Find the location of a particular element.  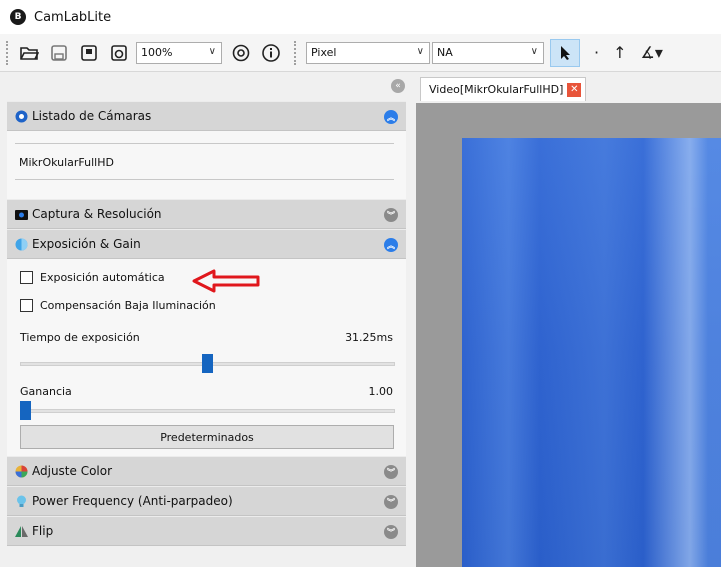

exposure-time-slider-thumb is located at coordinates (207, 363).